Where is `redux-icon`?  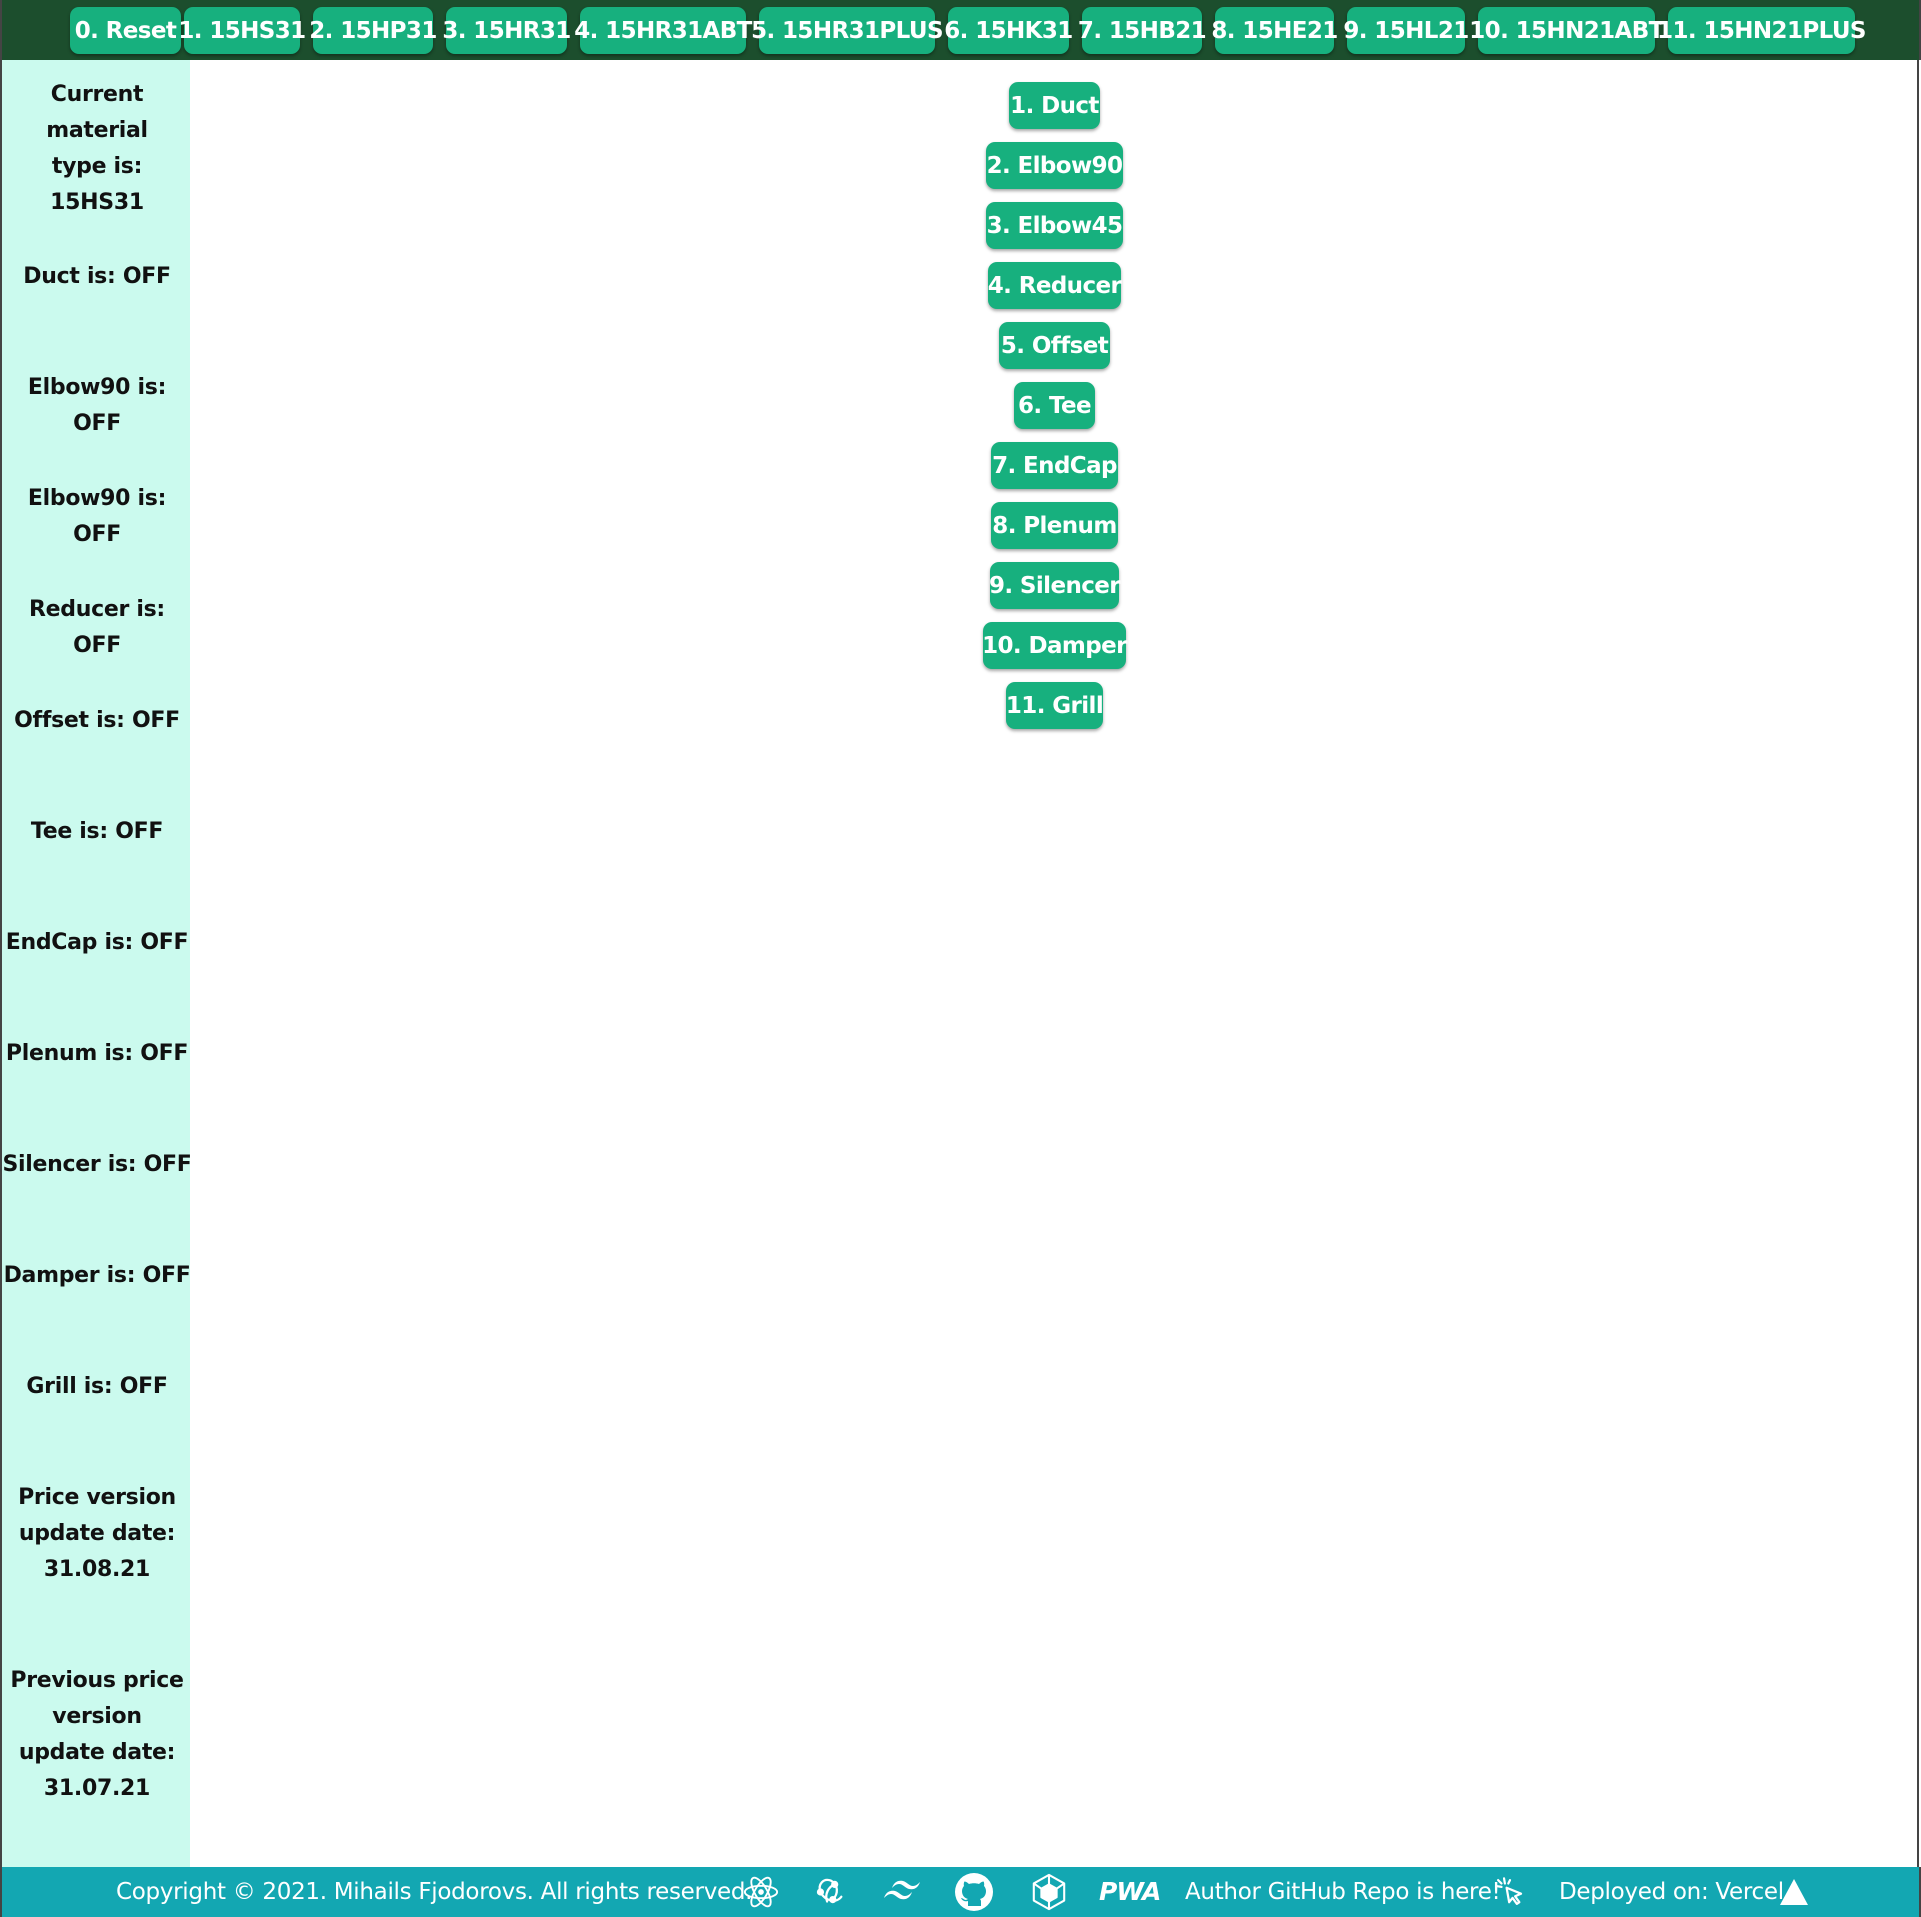 redux-icon is located at coordinates (829, 1892).